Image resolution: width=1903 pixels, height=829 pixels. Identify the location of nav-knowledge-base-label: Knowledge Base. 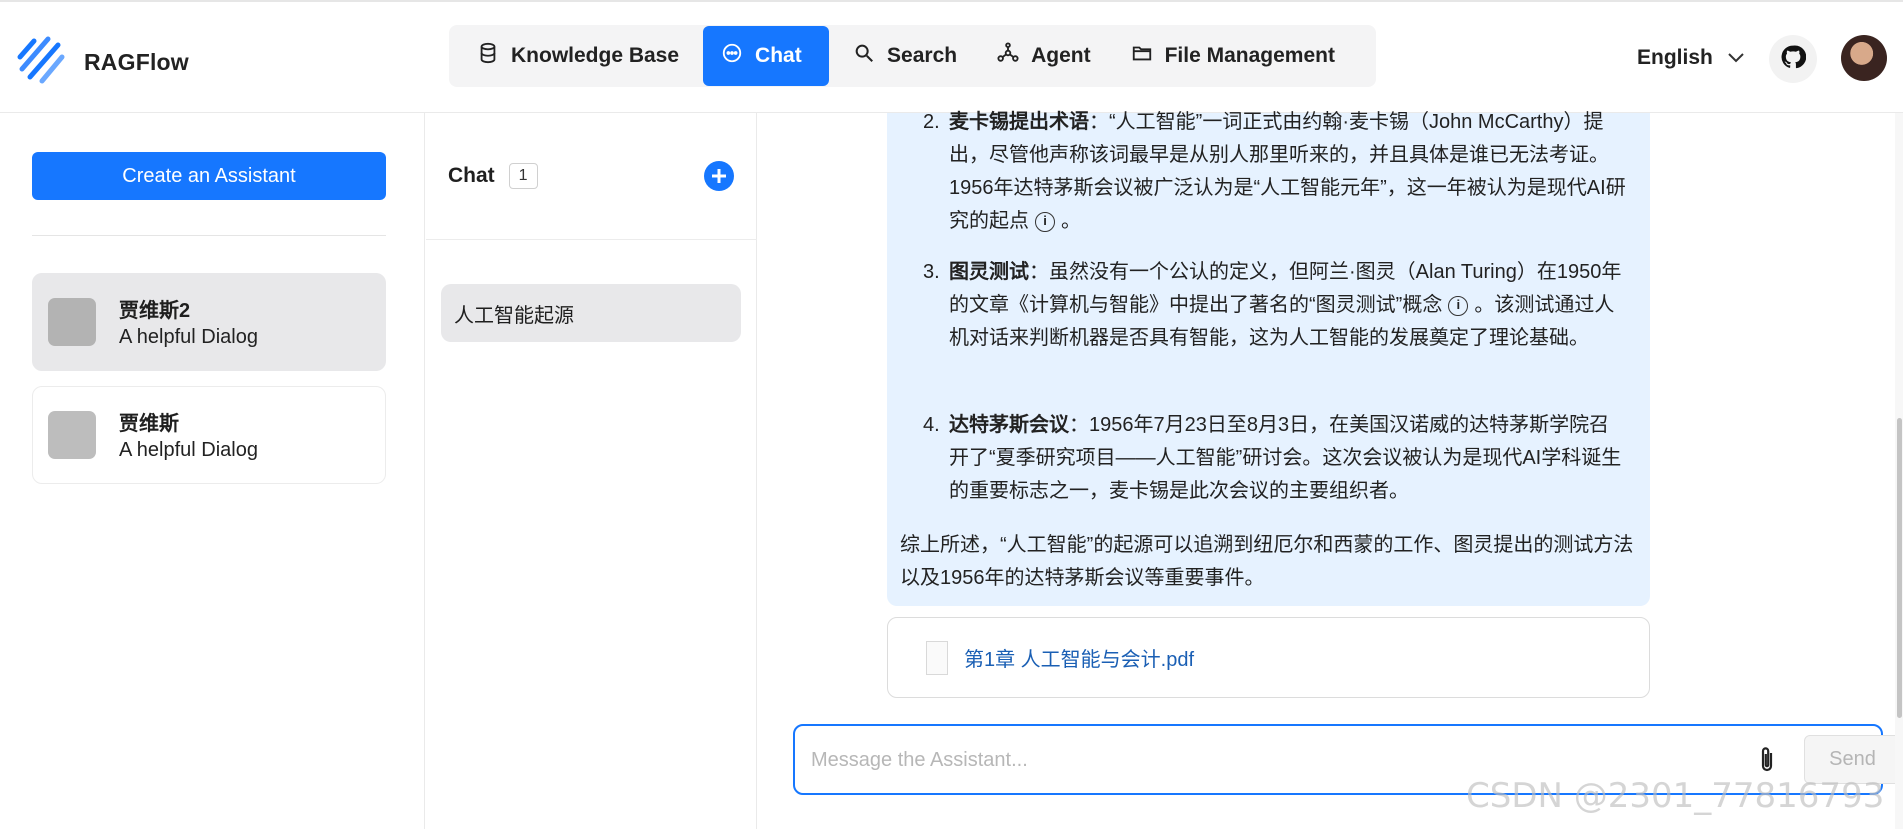
(595, 55).